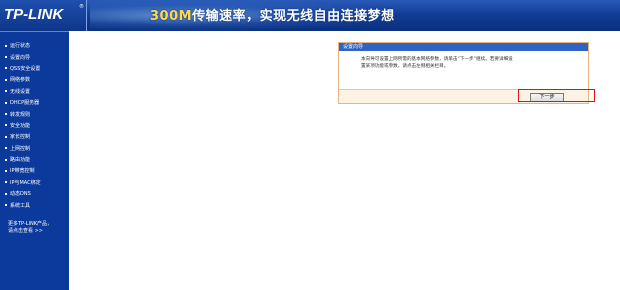 This screenshot has width=620, height=290. I want to click on sidebar-item-label: 安全功能, so click(20, 125).